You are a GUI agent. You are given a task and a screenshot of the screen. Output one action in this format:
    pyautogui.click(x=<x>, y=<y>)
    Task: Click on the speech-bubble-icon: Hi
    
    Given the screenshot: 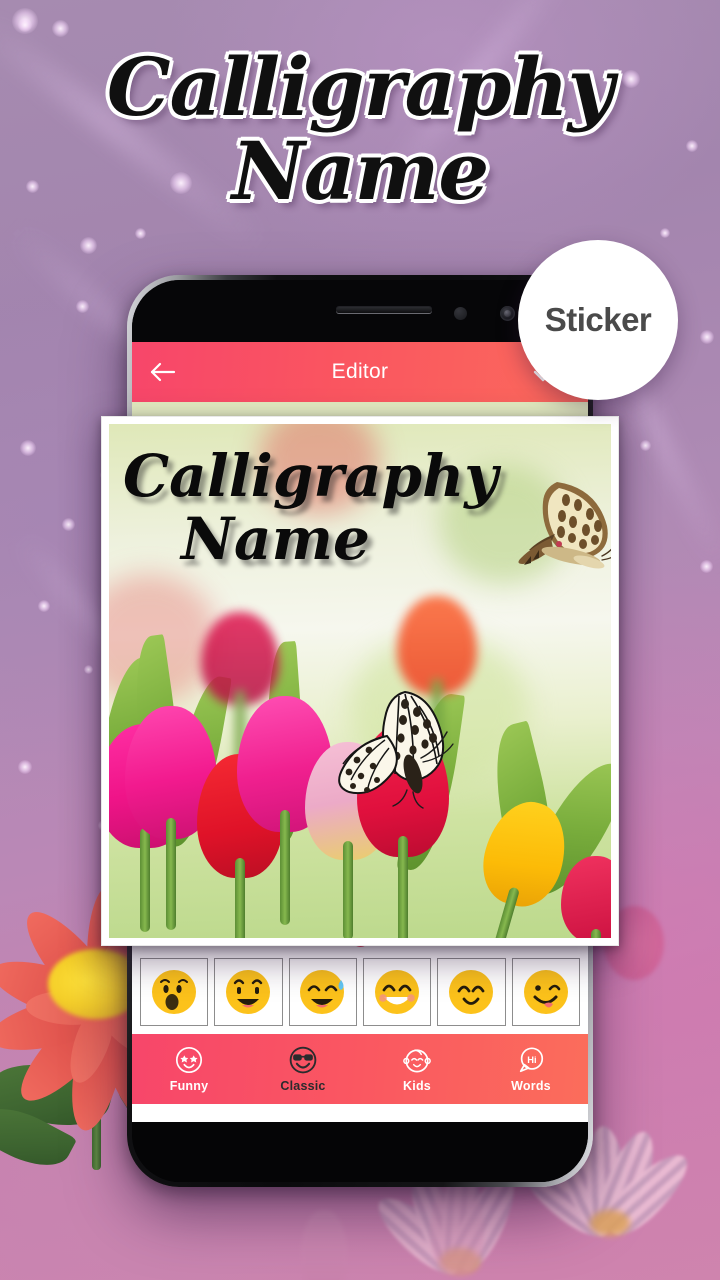 What is the action you would take?
    pyautogui.click(x=531, y=1060)
    